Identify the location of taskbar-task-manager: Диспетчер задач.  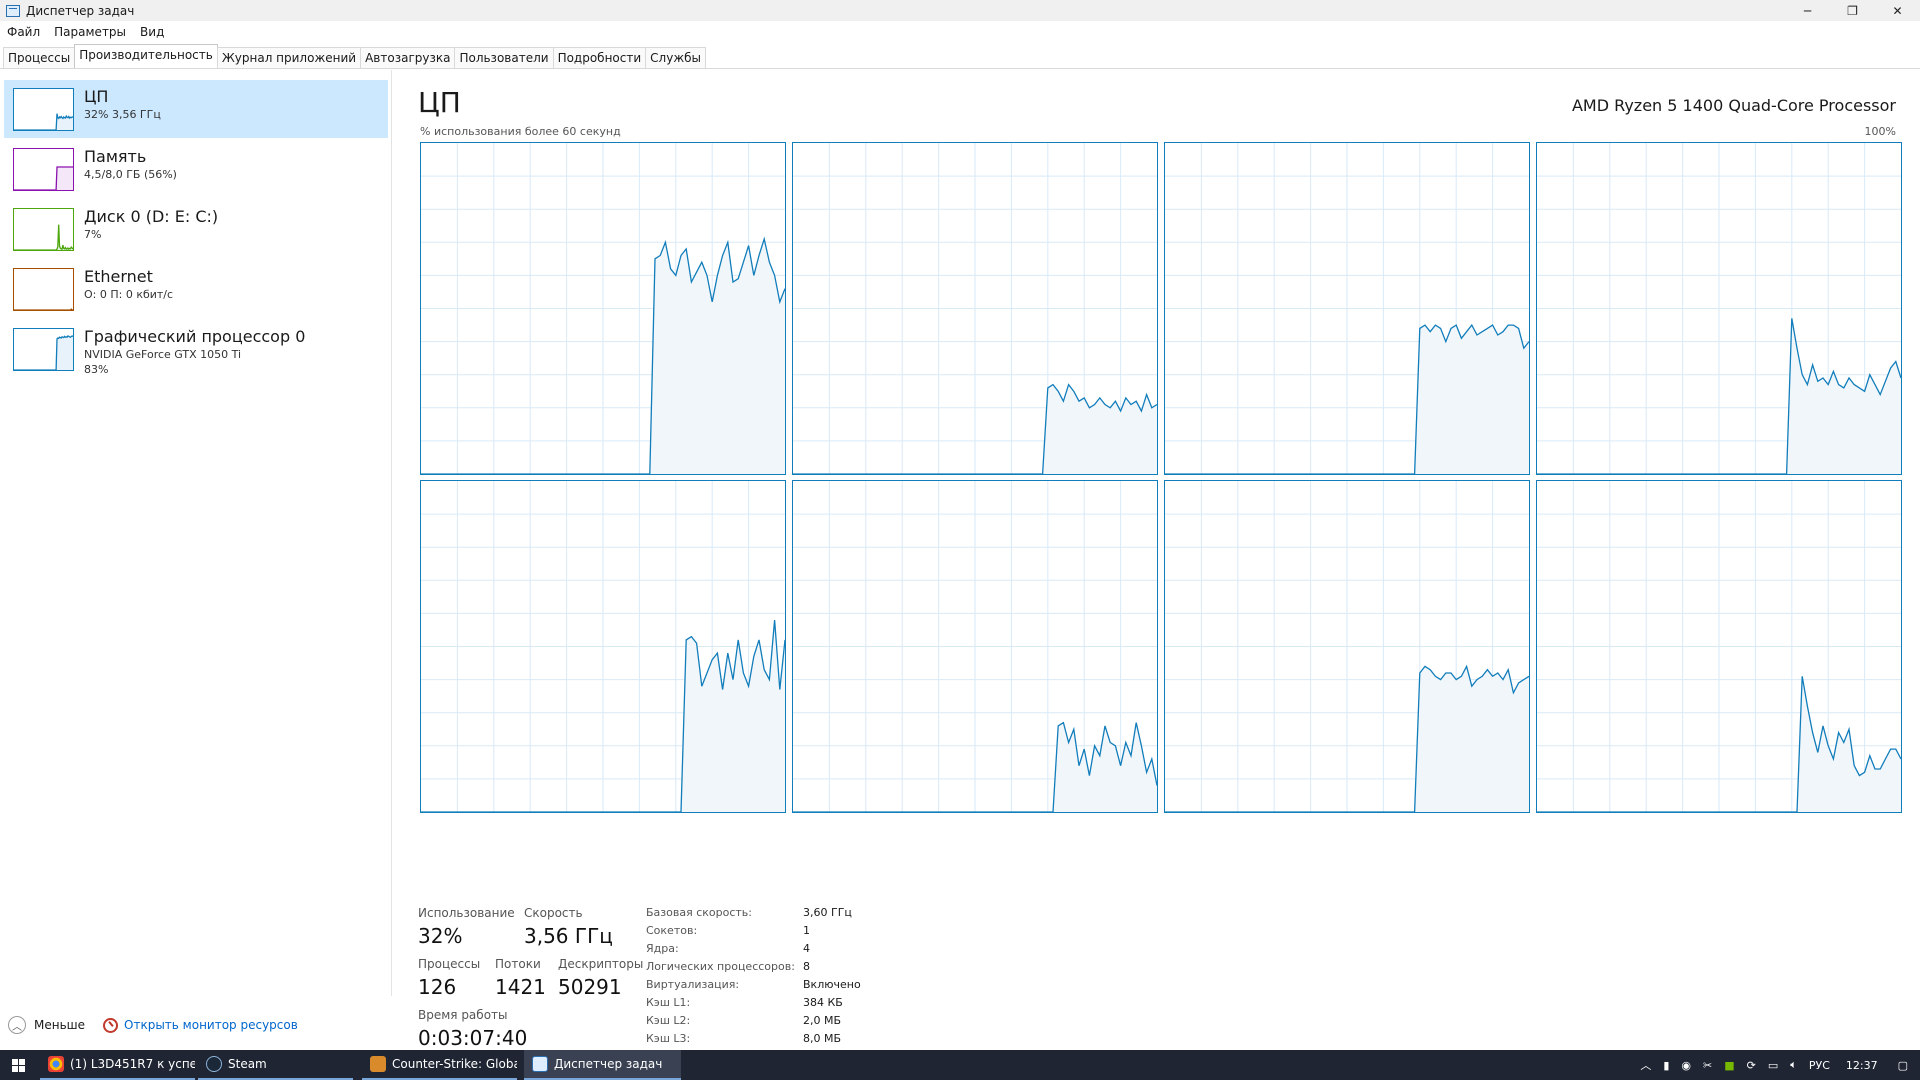
(602, 1065).